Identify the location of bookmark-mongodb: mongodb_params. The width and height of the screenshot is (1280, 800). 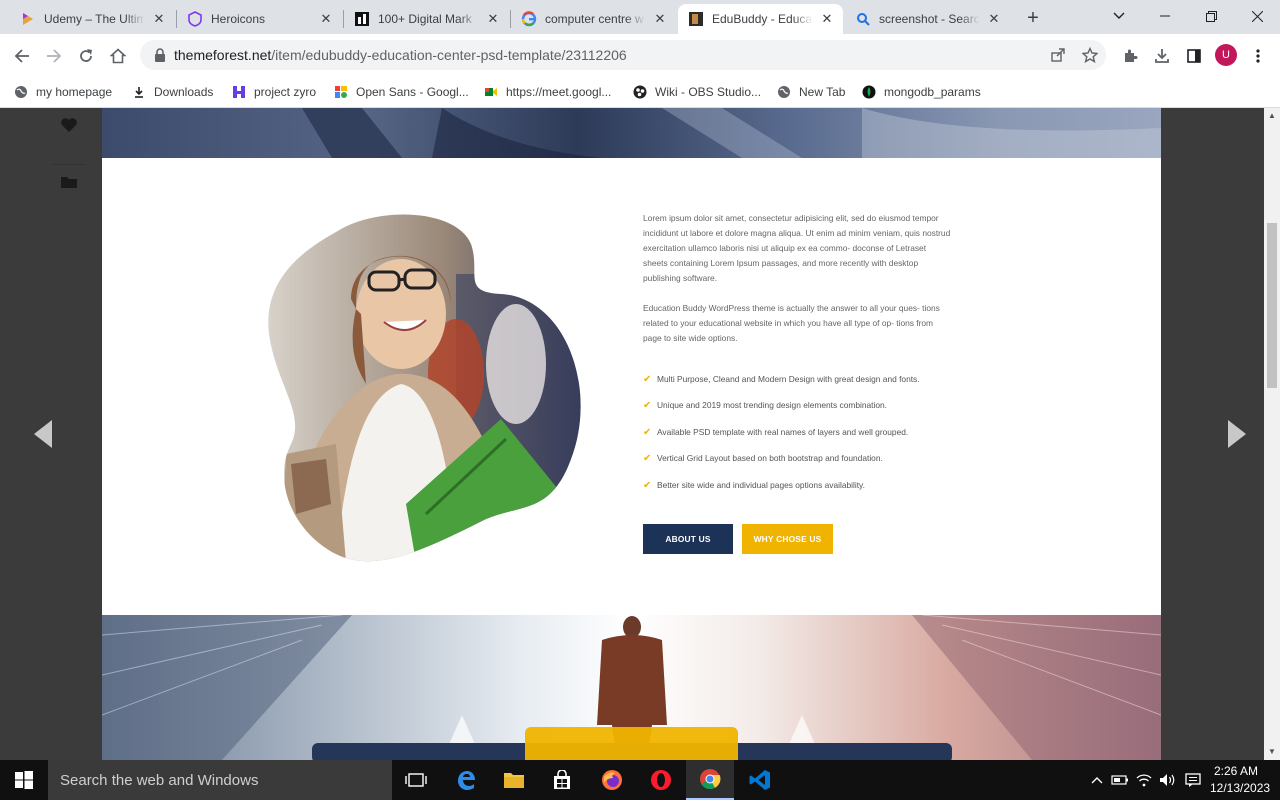
(921, 92).